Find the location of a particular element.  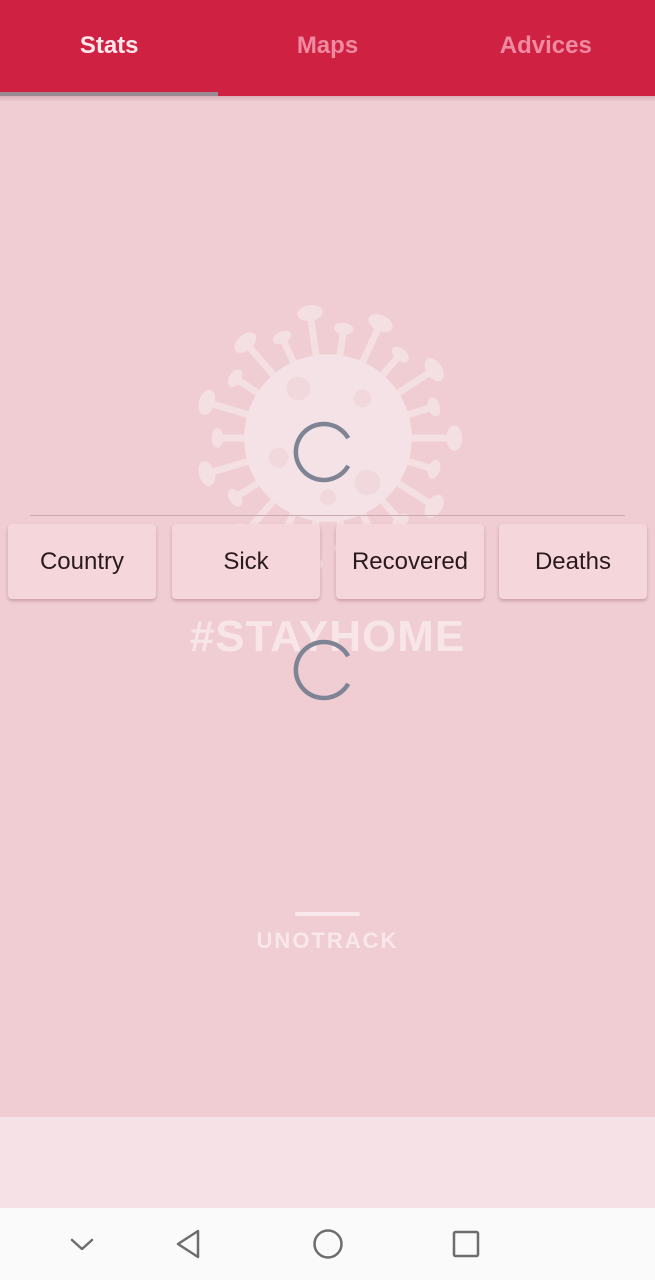

recovered-column-button: Recovered is located at coordinates (410, 561).